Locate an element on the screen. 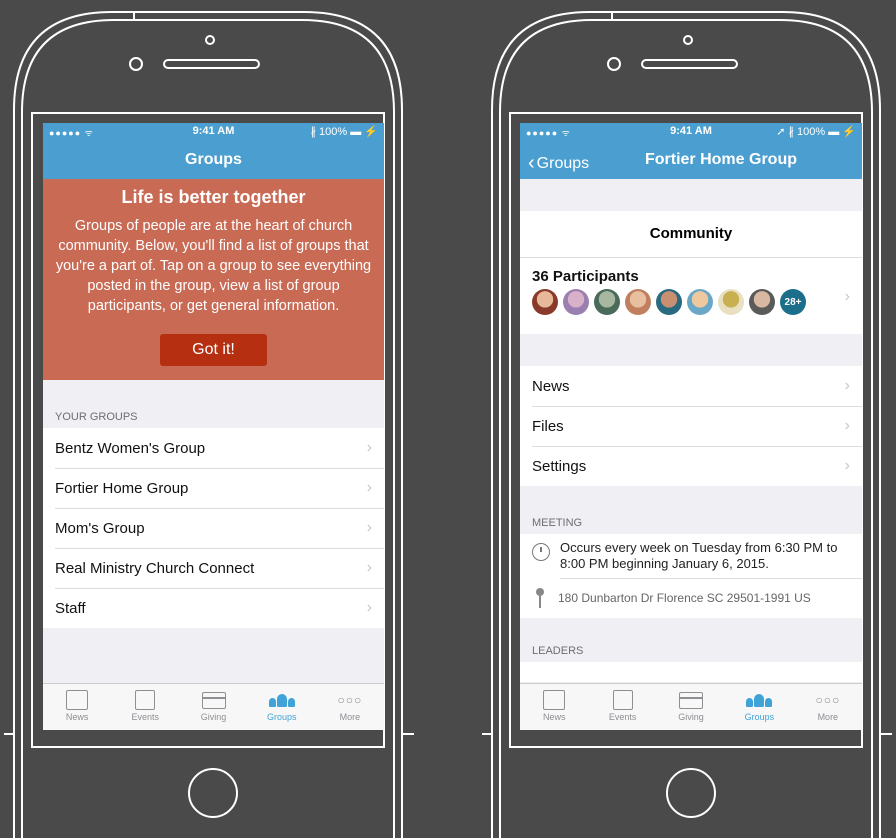 The image size is (896, 838). group-row: Bentz Women's Group › is located at coordinates (213, 448).